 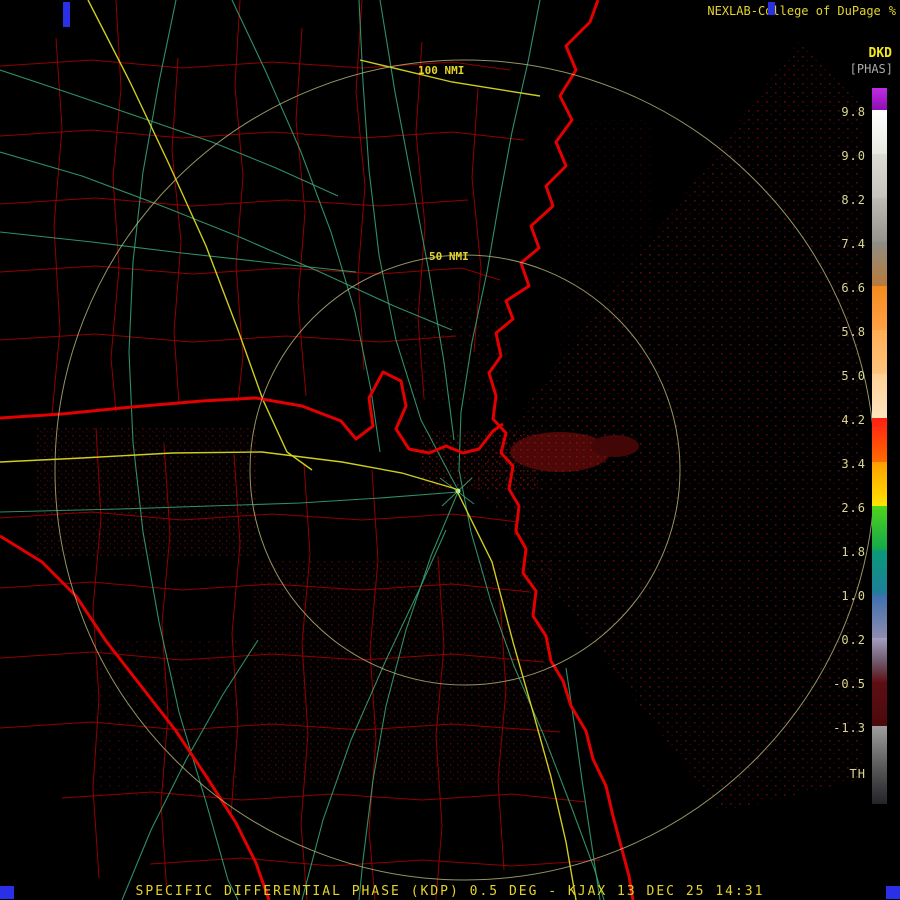 What do you see at coordinates (853, 464) in the screenshot?
I see `colorbar-tick-label: 3.4` at bounding box center [853, 464].